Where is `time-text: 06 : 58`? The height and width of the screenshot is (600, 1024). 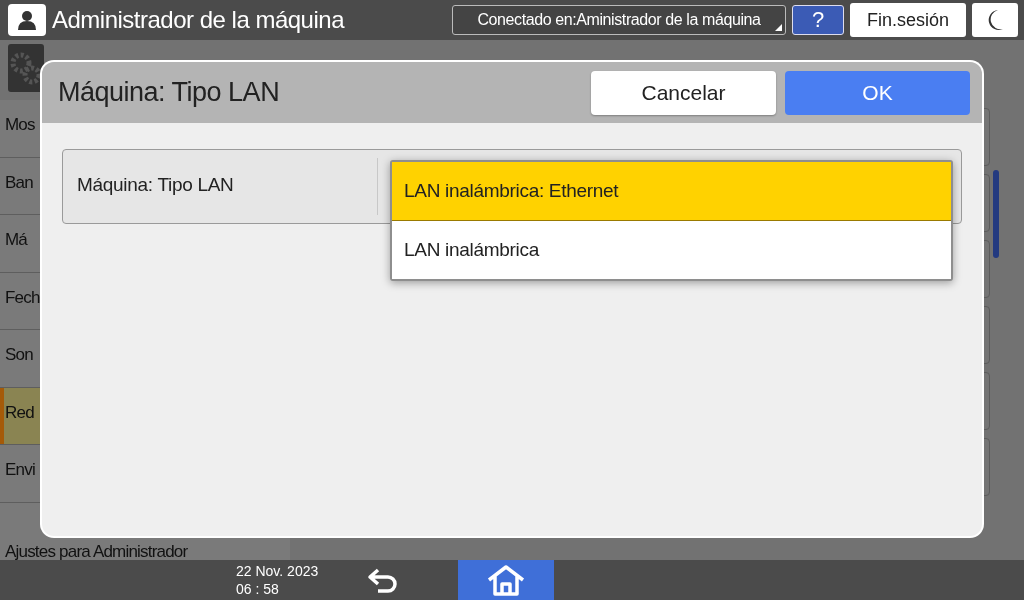 time-text: 06 : 58 is located at coordinates (258, 589).